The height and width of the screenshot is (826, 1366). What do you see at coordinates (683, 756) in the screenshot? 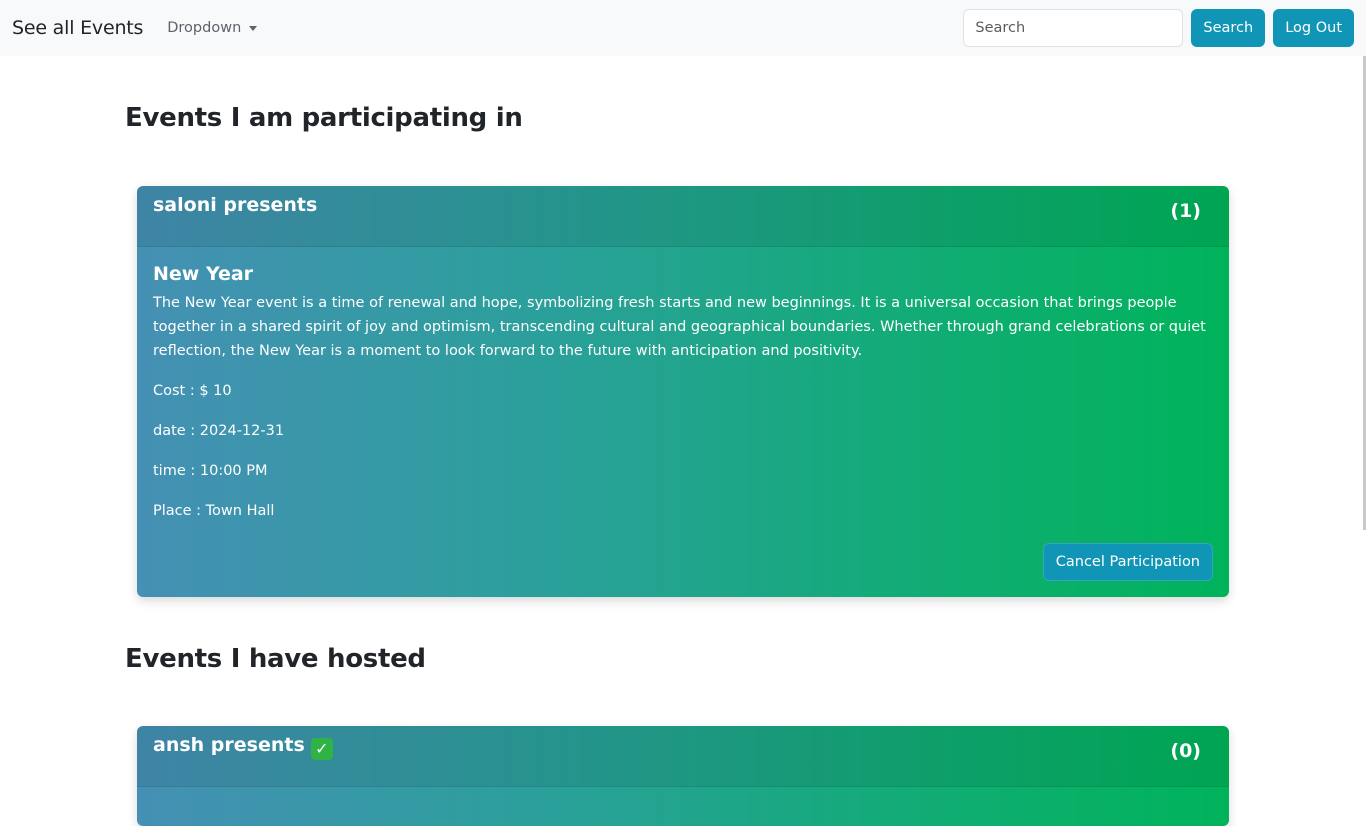
I see `hosted-card-header: ansh presents ✓ (0)` at bounding box center [683, 756].